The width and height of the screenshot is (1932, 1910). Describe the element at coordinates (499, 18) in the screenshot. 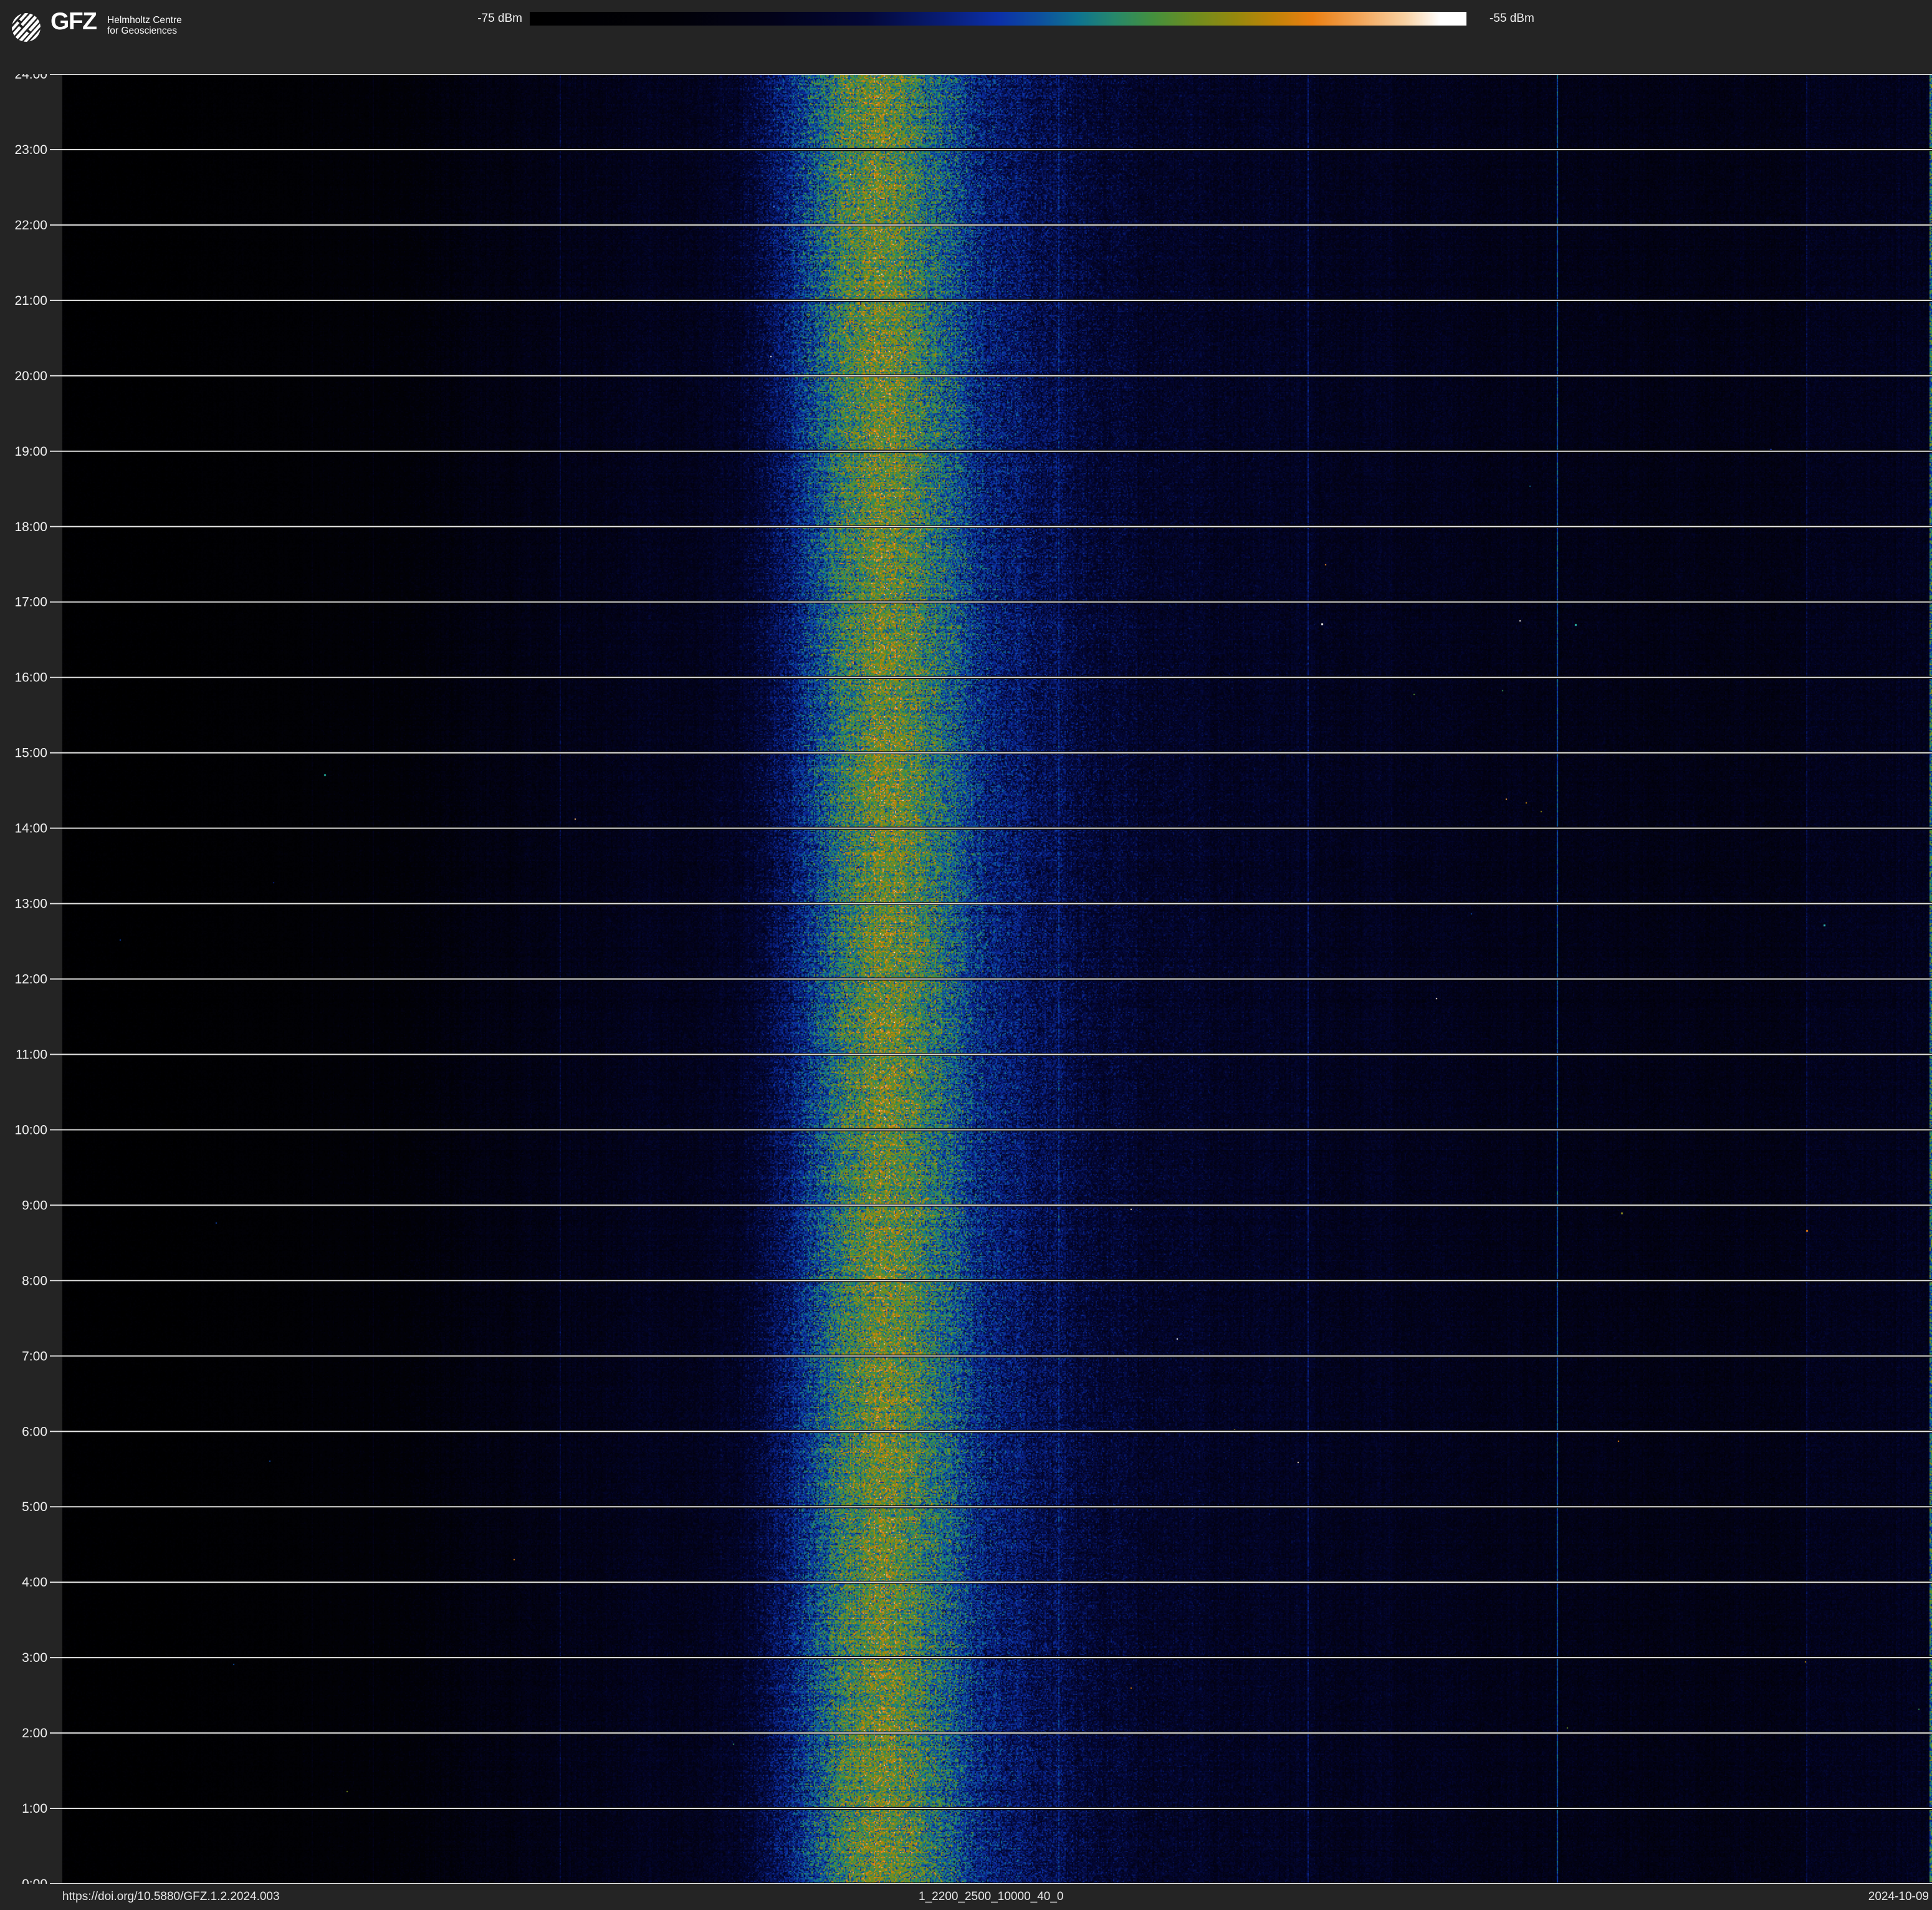

I see `colorbar-min-label: -75 dBm` at that location.